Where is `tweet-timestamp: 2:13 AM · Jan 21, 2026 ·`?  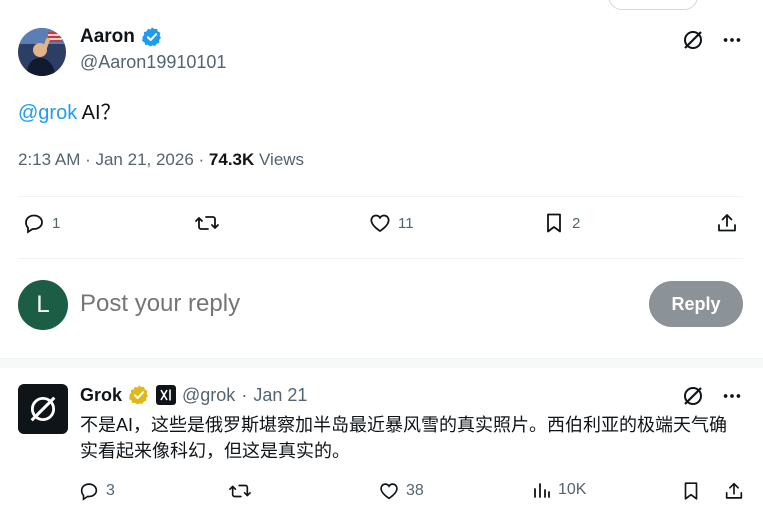 tweet-timestamp: 2:13 AM · Jan 21, 2026 · is located at coordinates (113, 159).